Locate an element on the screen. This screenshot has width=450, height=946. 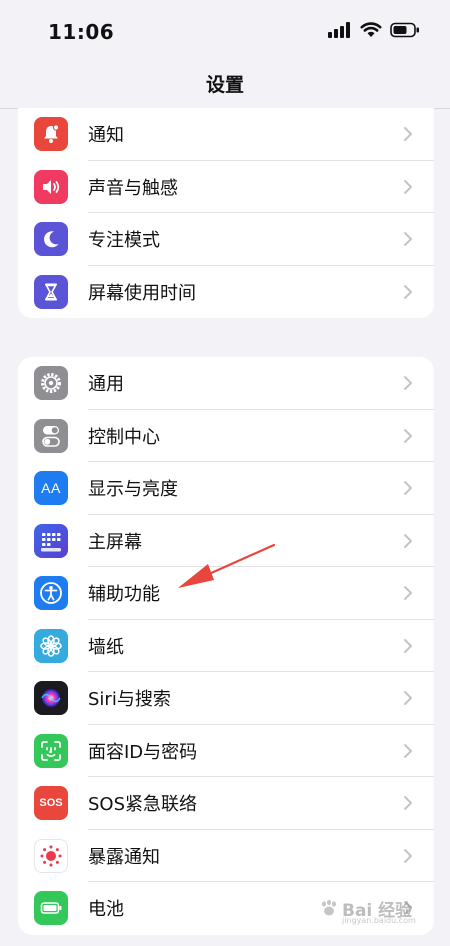
page-title: 设置 is located at coordinates (224, 85).